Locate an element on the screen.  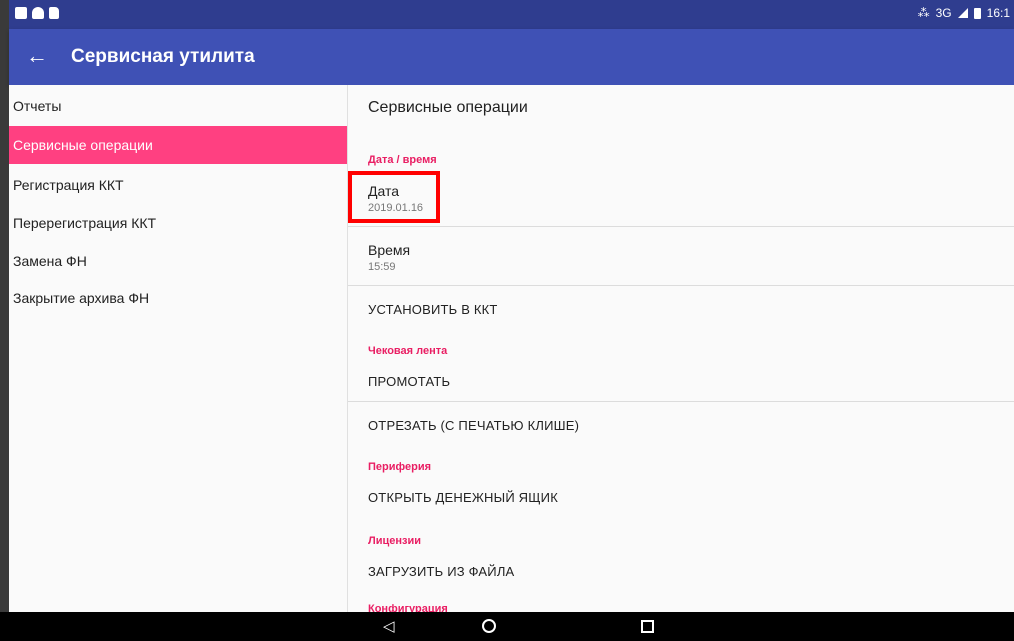
cut-button: ОТРЕЗАТЬ (С ПЕЧАТЬЮ КЛИШЕ) is located at coordinates (473, 425).